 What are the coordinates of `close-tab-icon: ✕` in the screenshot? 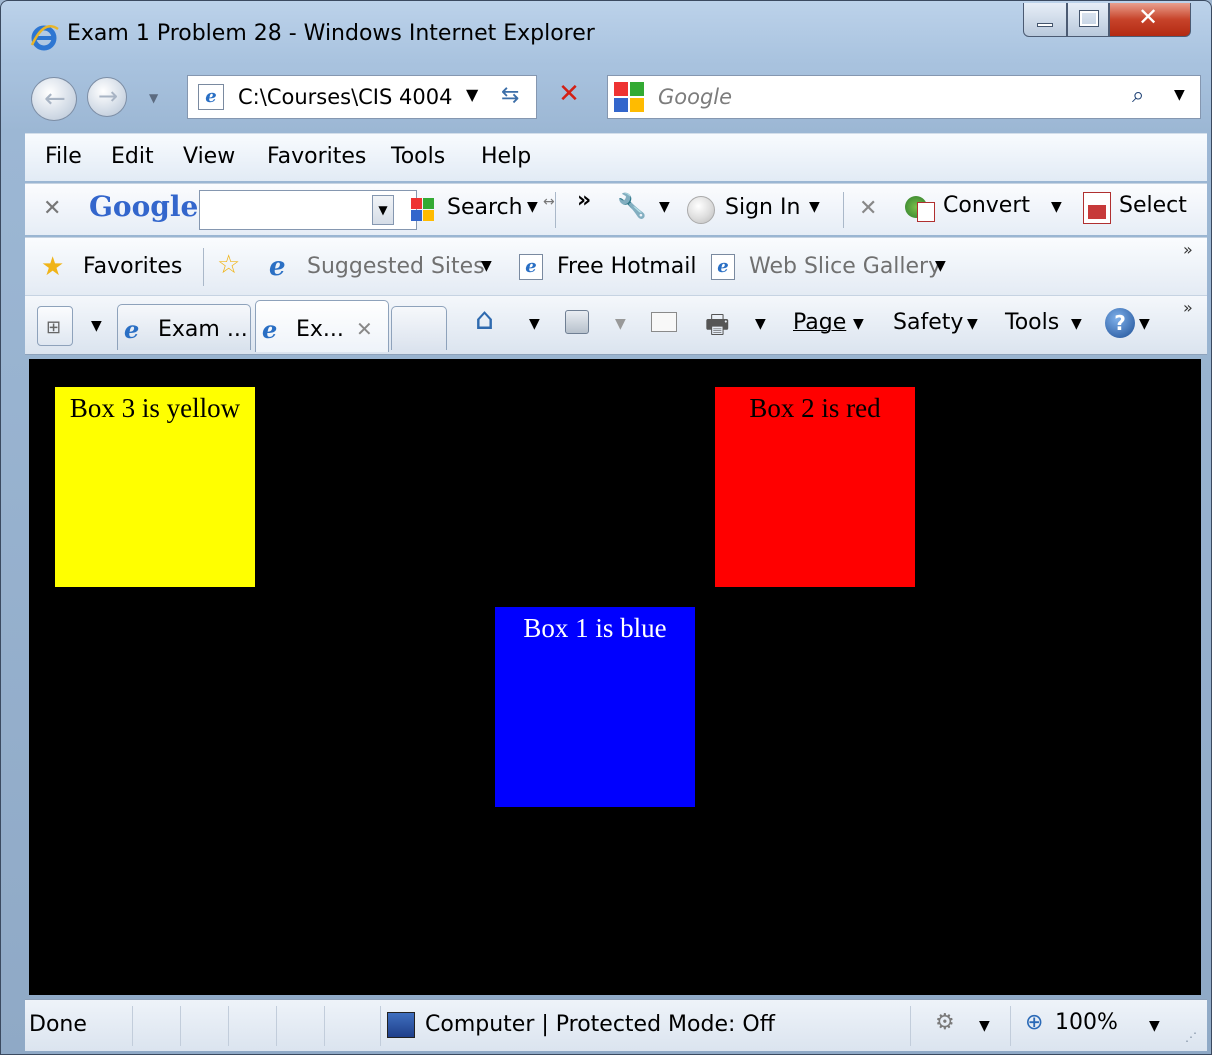 It's located at (364, 329).